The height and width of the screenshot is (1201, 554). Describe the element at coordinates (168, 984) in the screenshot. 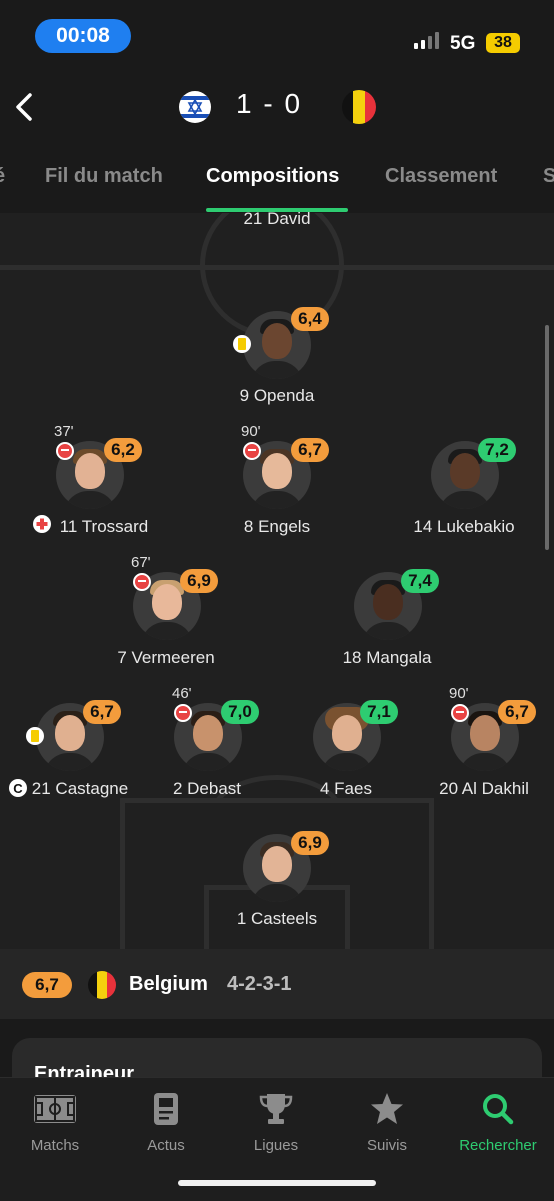

I see `team-name: Belgium` at that location.